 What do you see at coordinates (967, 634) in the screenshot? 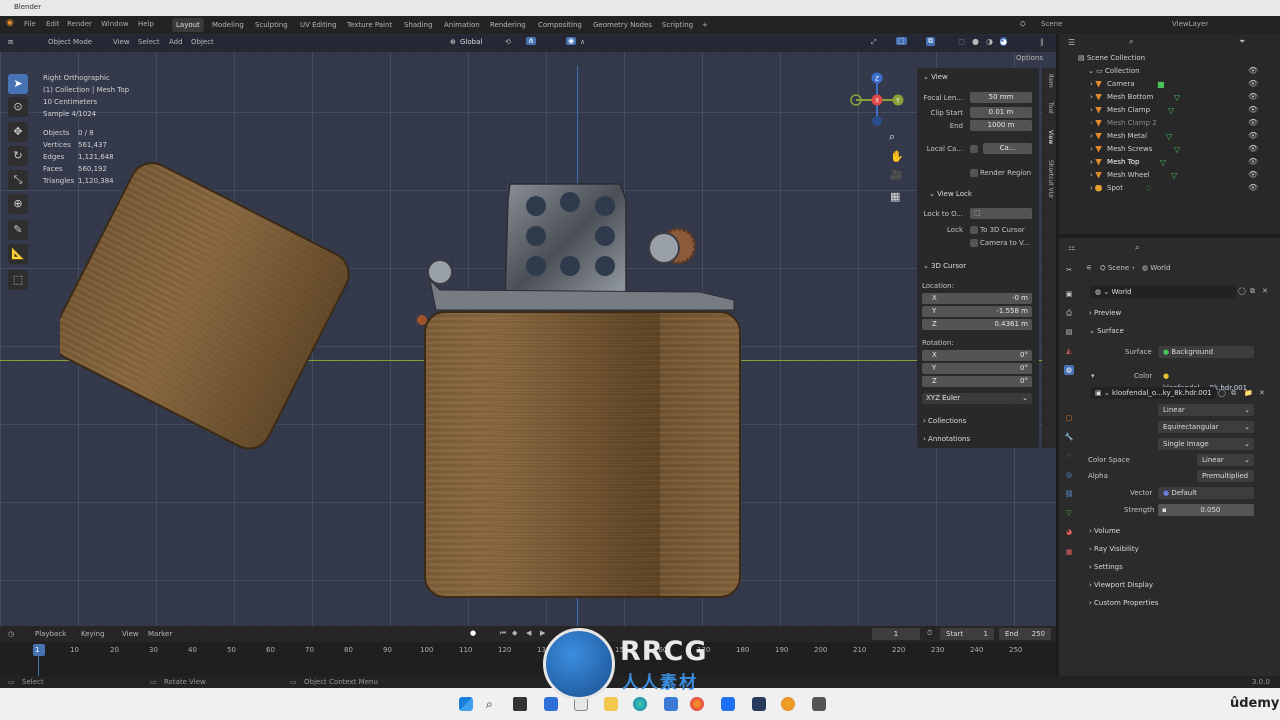
I see `start-frame-field: Start 1` at bounding box center [967, 634].